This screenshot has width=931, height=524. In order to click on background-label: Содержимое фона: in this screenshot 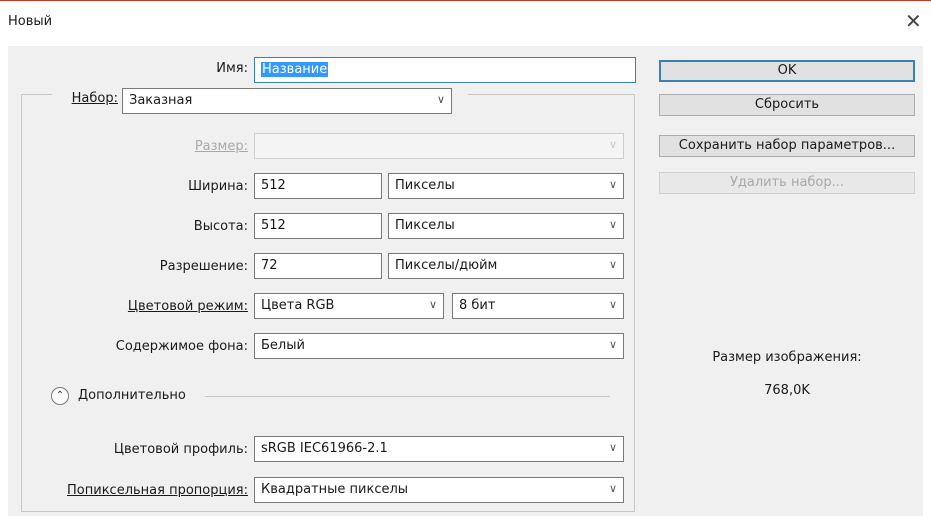, I will do `click(181, 346)`.